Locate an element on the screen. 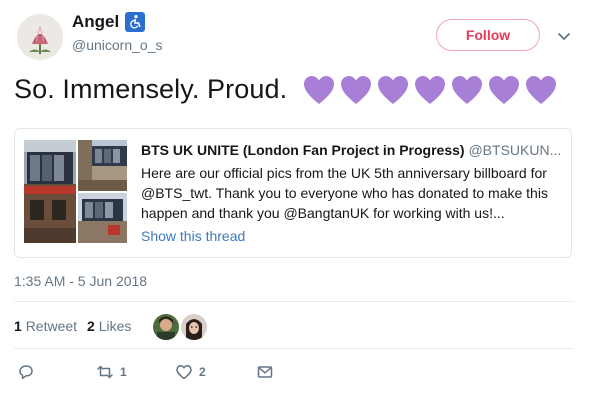 This screenshot has width=596, height=400. reply-icon is located at coordinates (26, 372).